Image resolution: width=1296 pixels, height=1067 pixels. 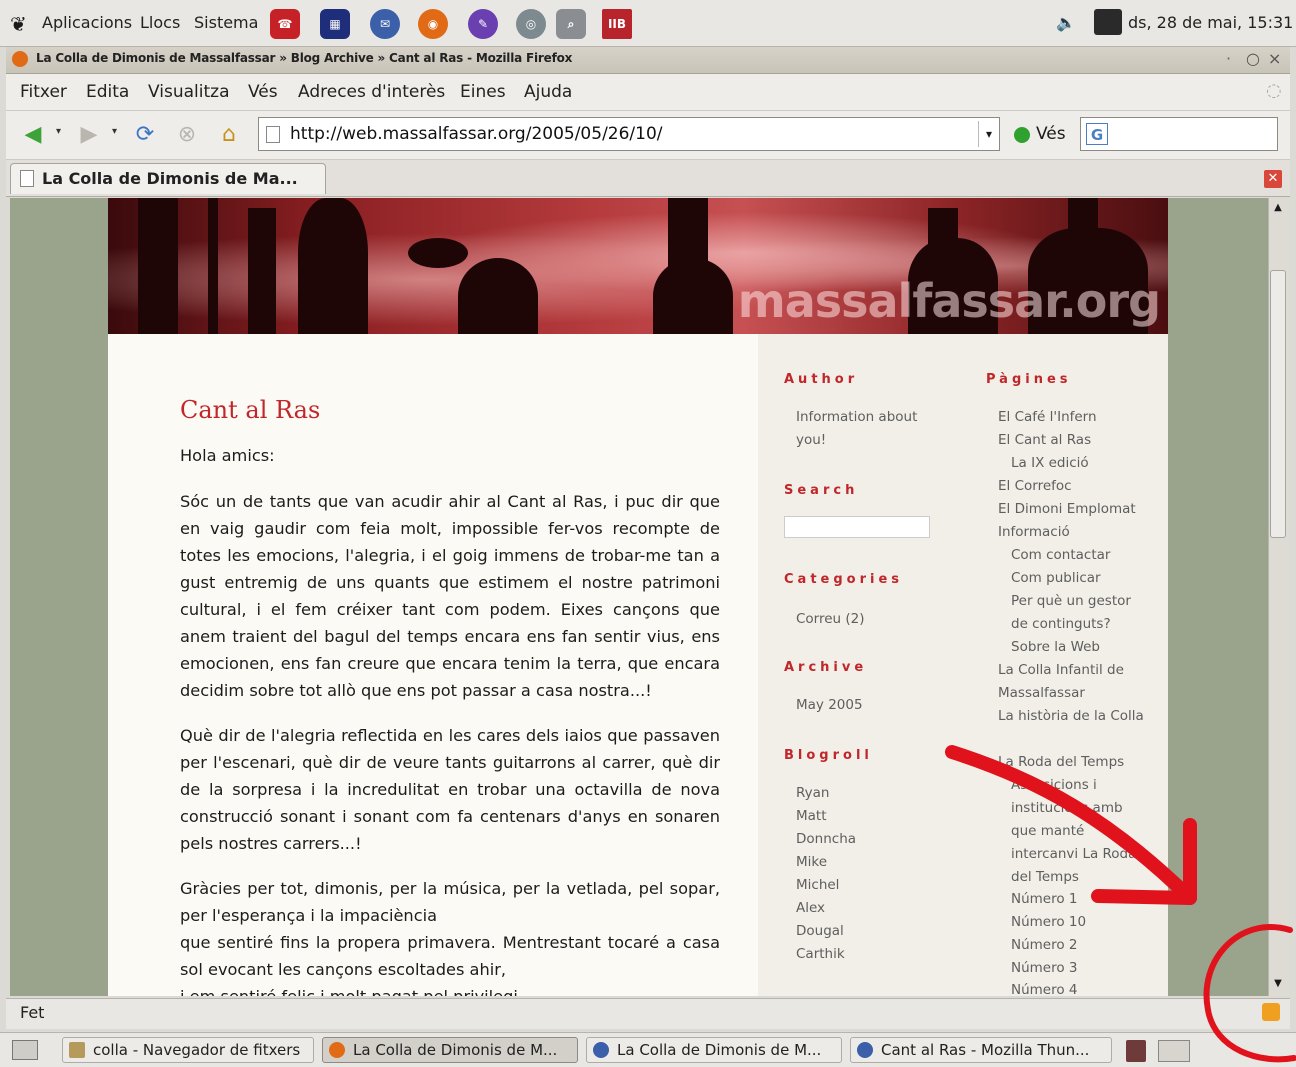 What do you see at coordinates (77, 1050) in the screenshot?
I see `folder-icon` at bounding box center [77, 1050].